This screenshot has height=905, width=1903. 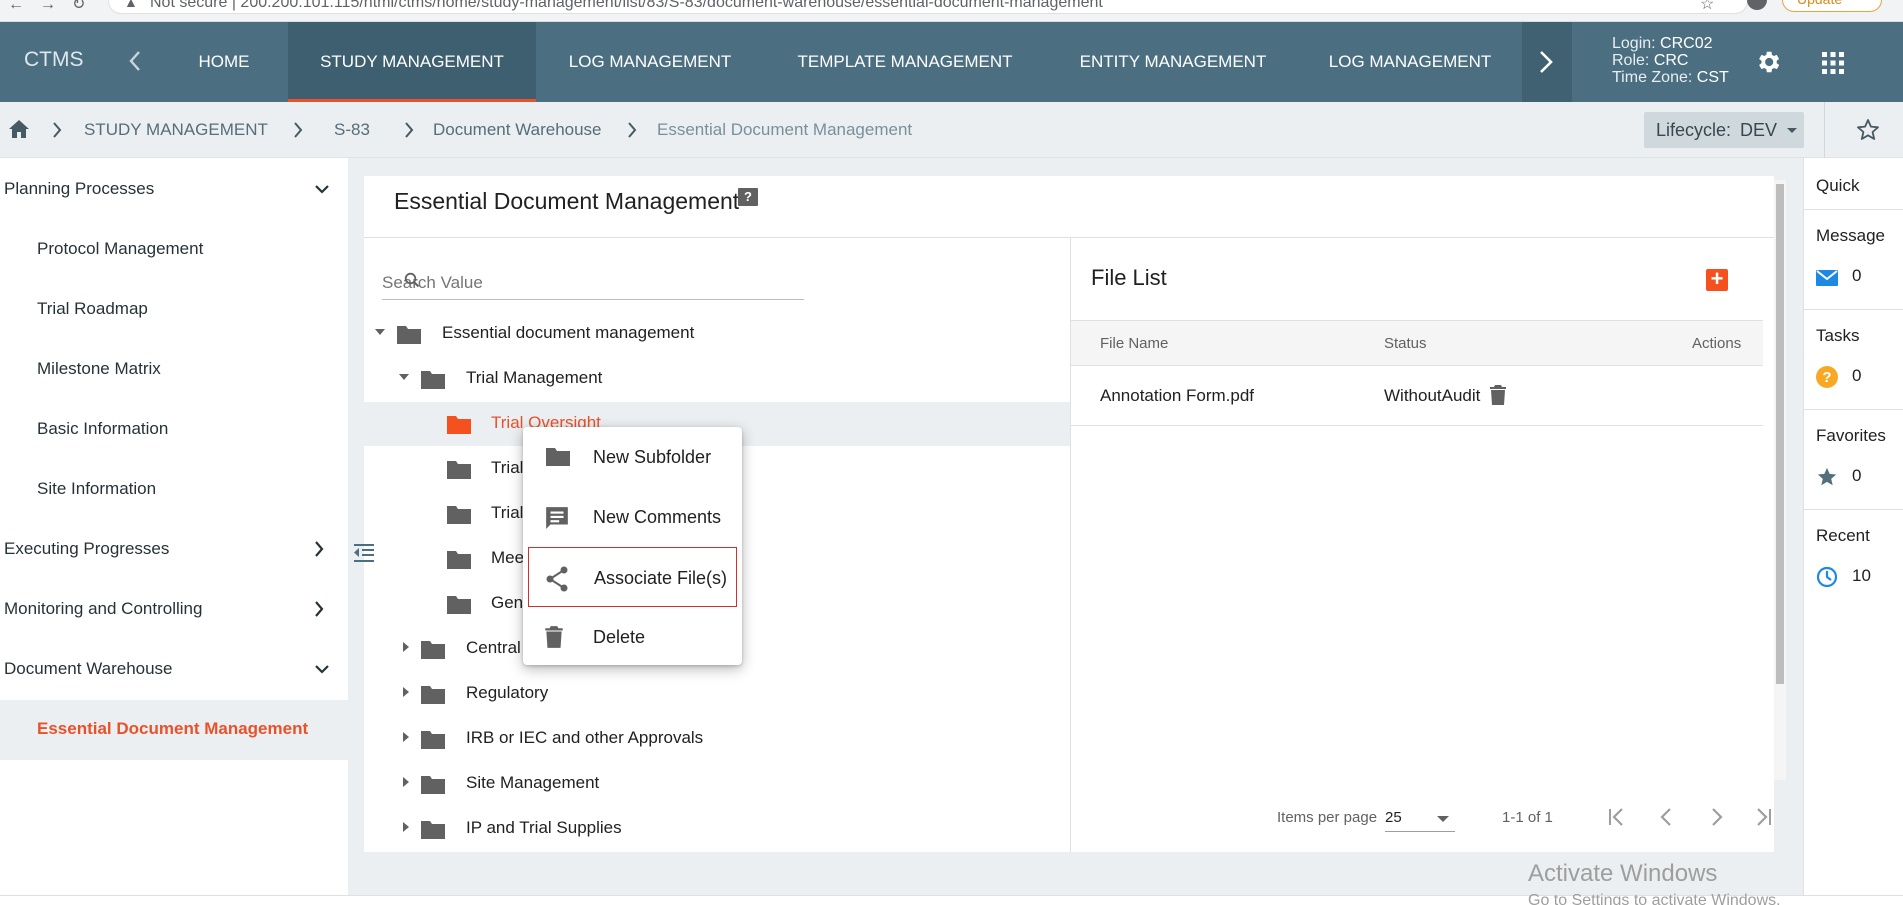 I want to click on quick-recent: Recent 10, so click(x=1853, y=560).